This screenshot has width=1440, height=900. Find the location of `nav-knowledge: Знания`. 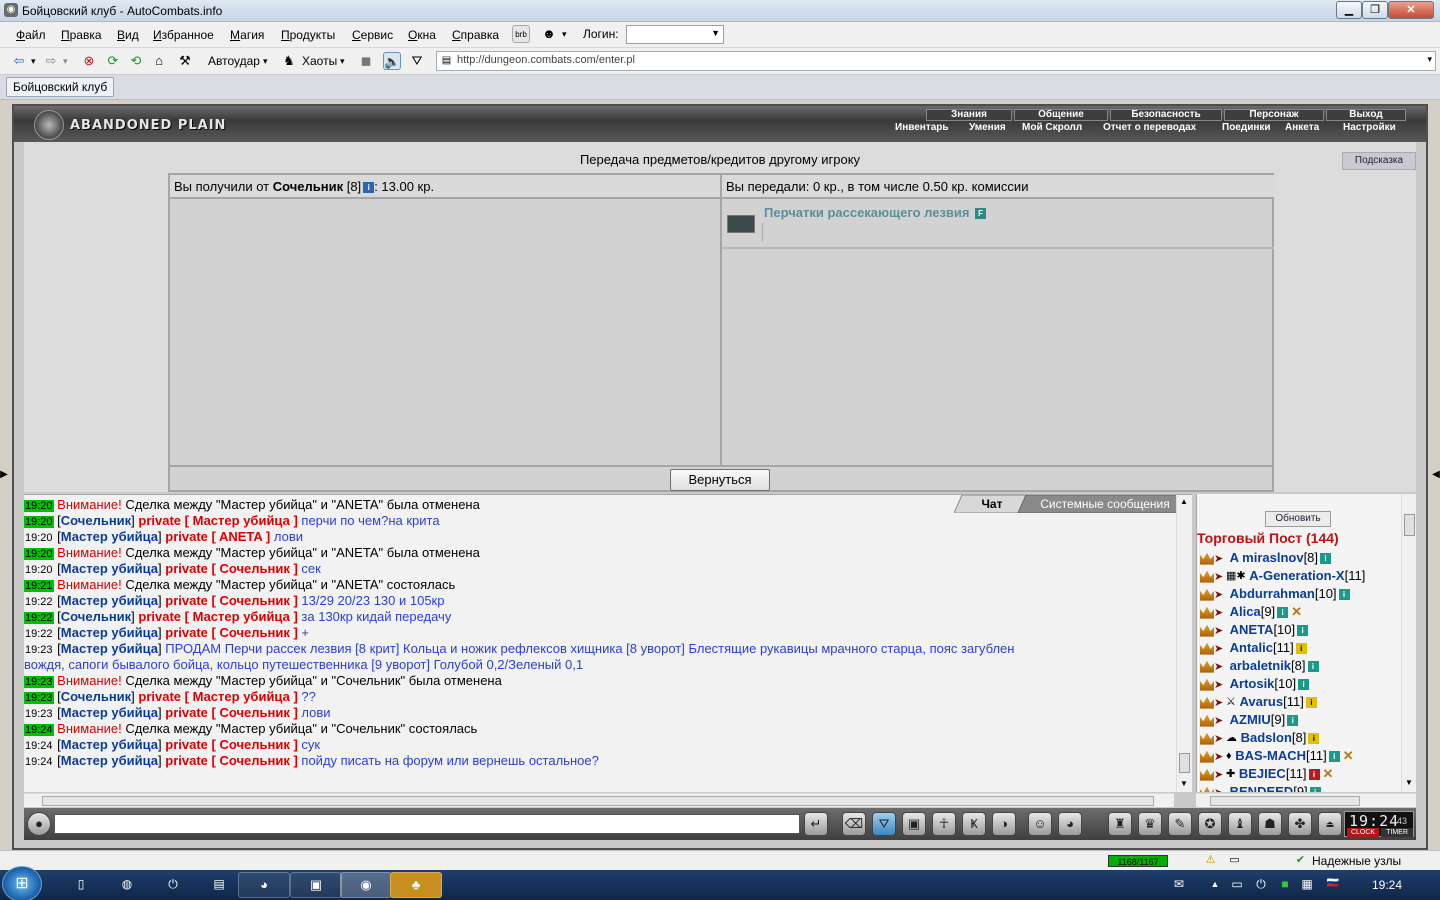

nav-knowledge: Знания is located at coordinates (969, 115).